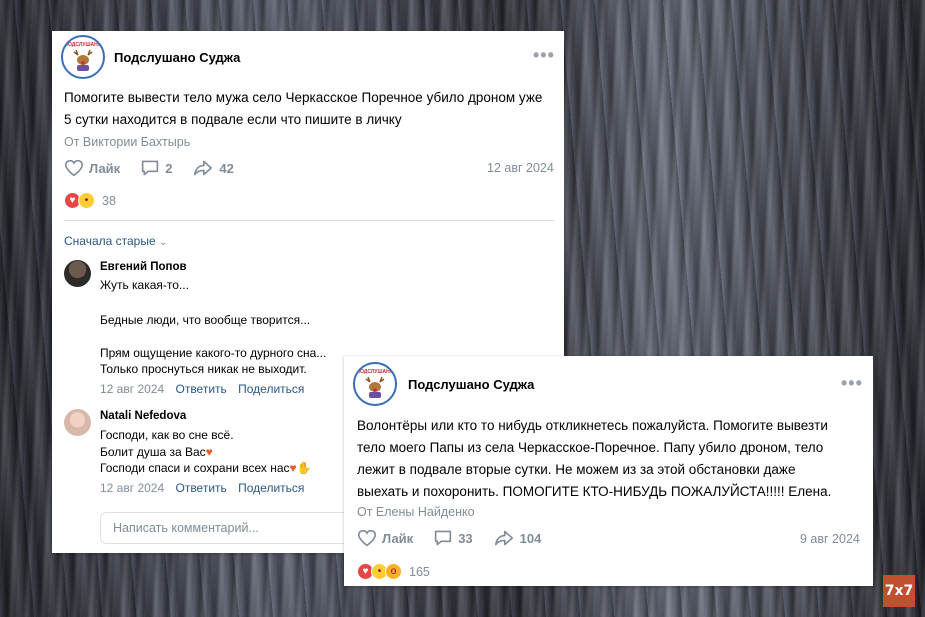 Image resolution: width=925 pixels, height=617 pixels. I want to click on post-author: От Виктории Бахтырь, so click(127, 142).